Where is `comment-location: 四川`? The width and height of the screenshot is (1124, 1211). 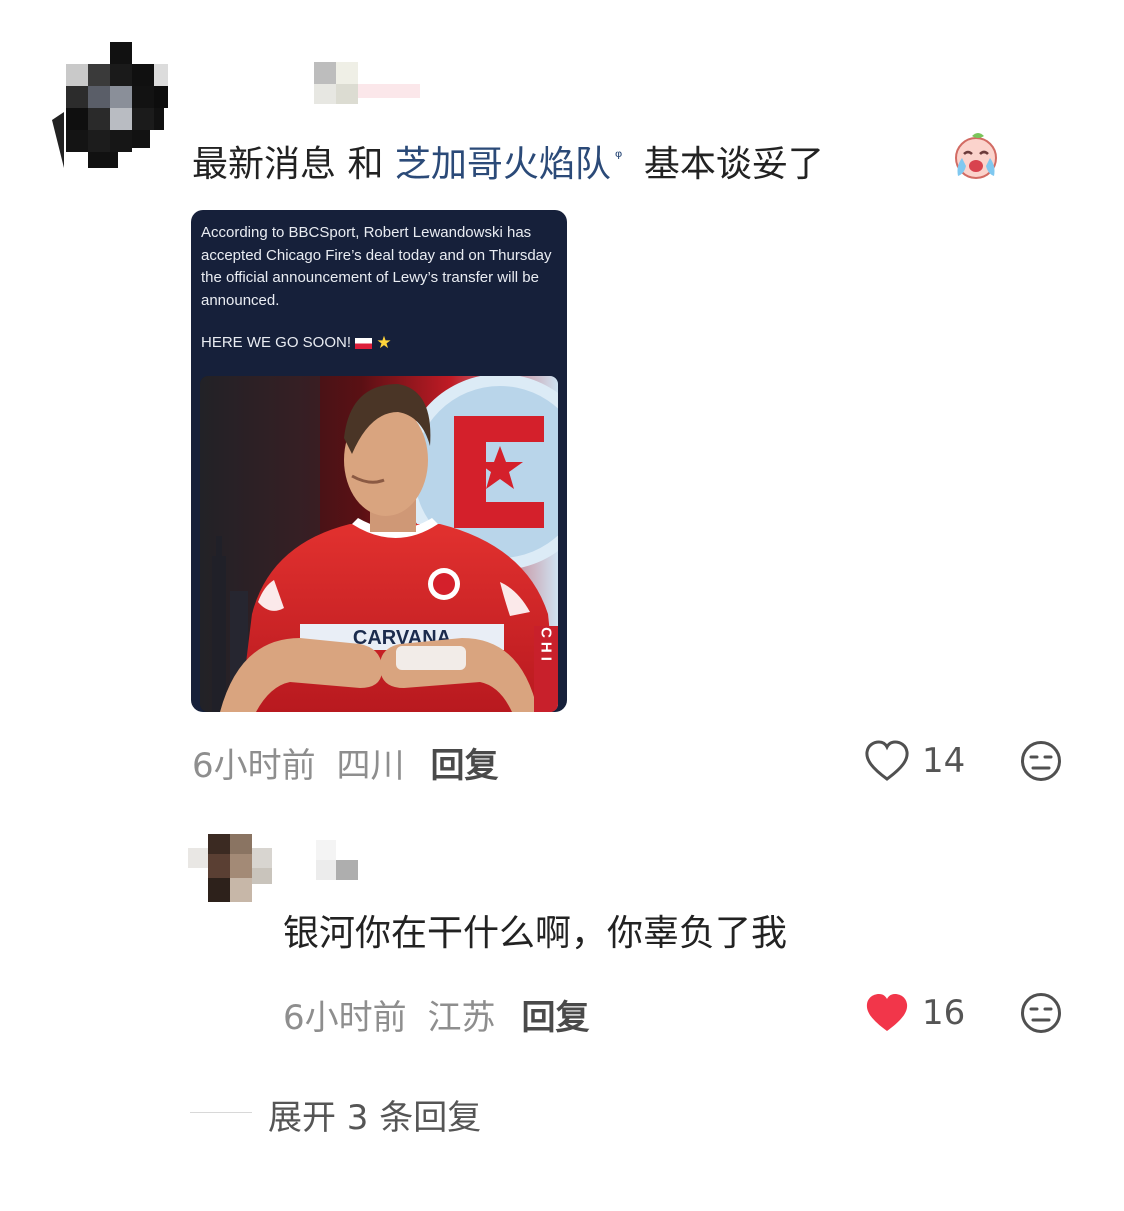 comment-location: 四川 is located at coordinates (370, 766).